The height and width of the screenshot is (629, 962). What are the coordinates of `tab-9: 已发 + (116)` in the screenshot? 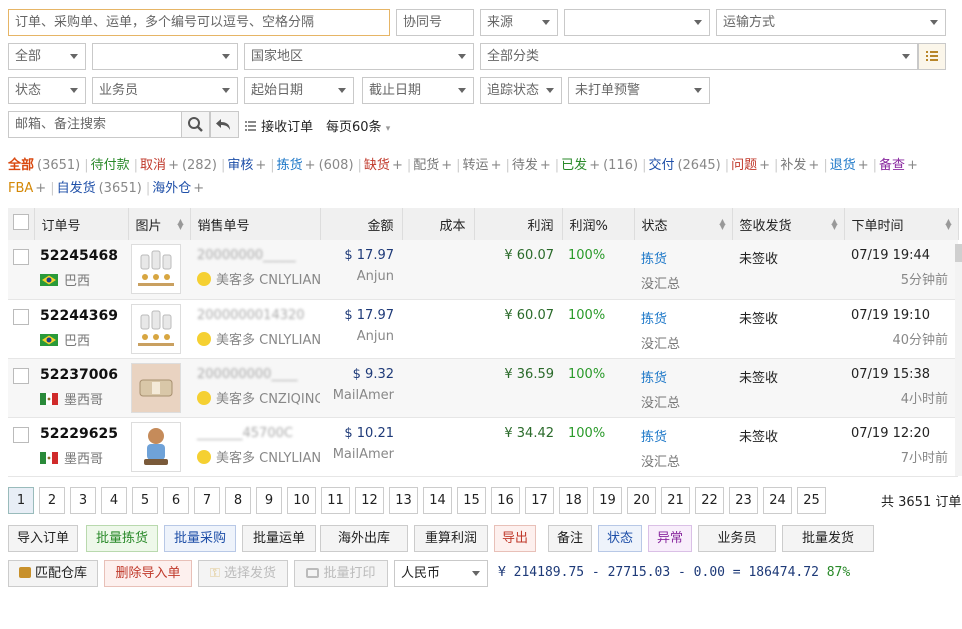 It's located at (599, 165).